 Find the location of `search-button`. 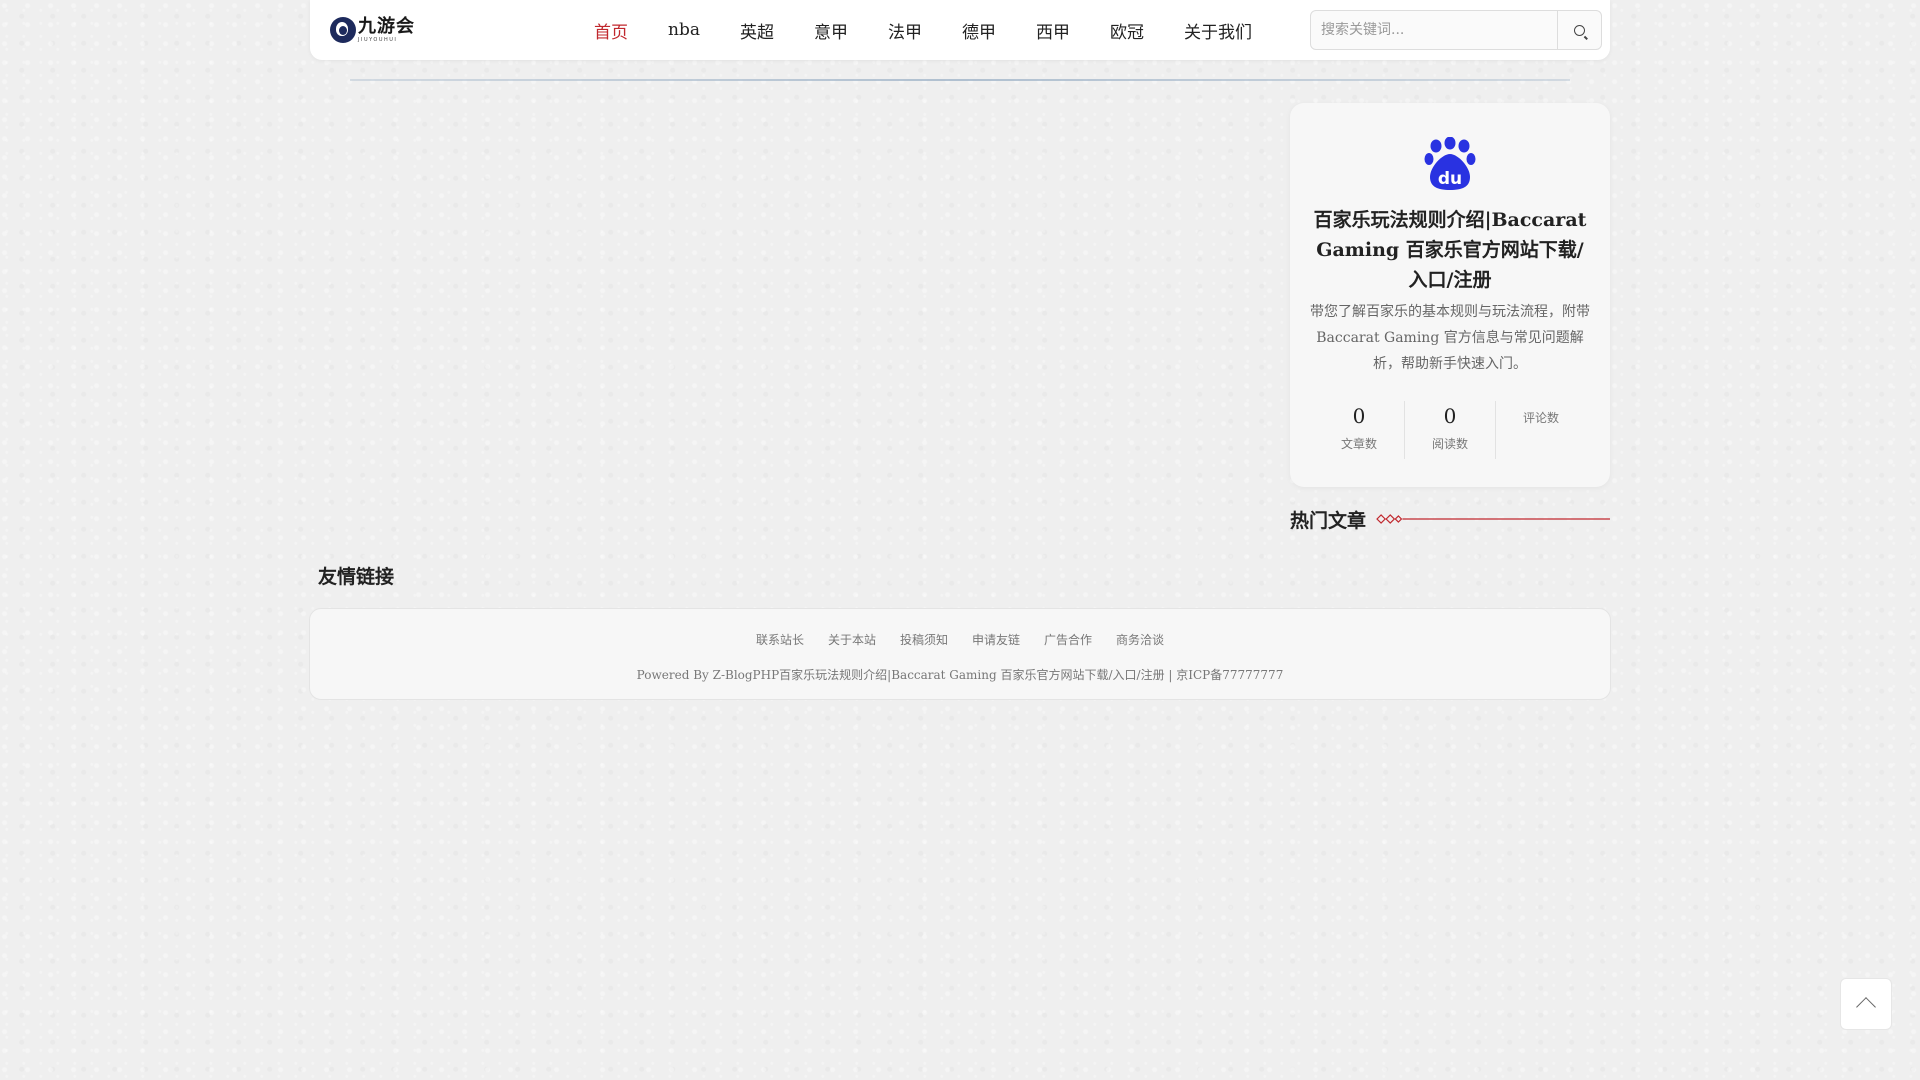

search-button is located at coordinates (1579, 30).